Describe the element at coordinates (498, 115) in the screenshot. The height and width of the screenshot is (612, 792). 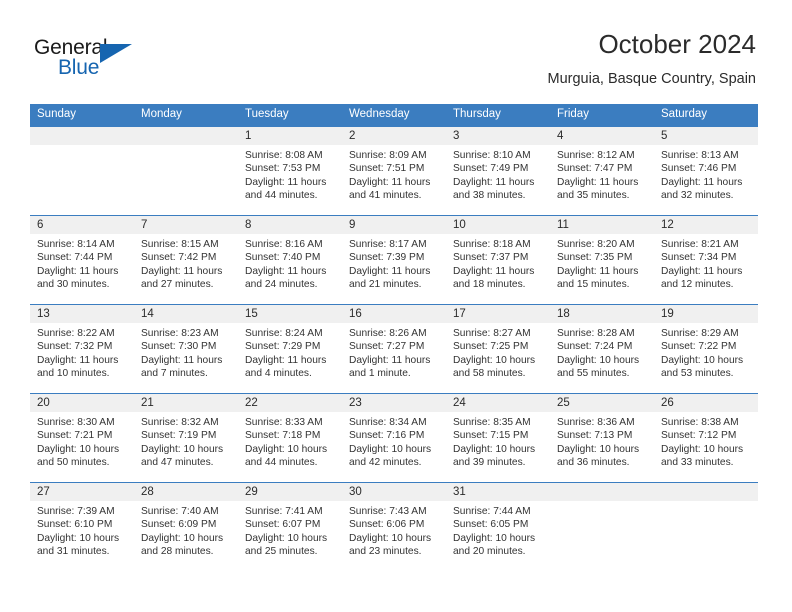
I see `weekday-header-thursday: Thursday` at that location.